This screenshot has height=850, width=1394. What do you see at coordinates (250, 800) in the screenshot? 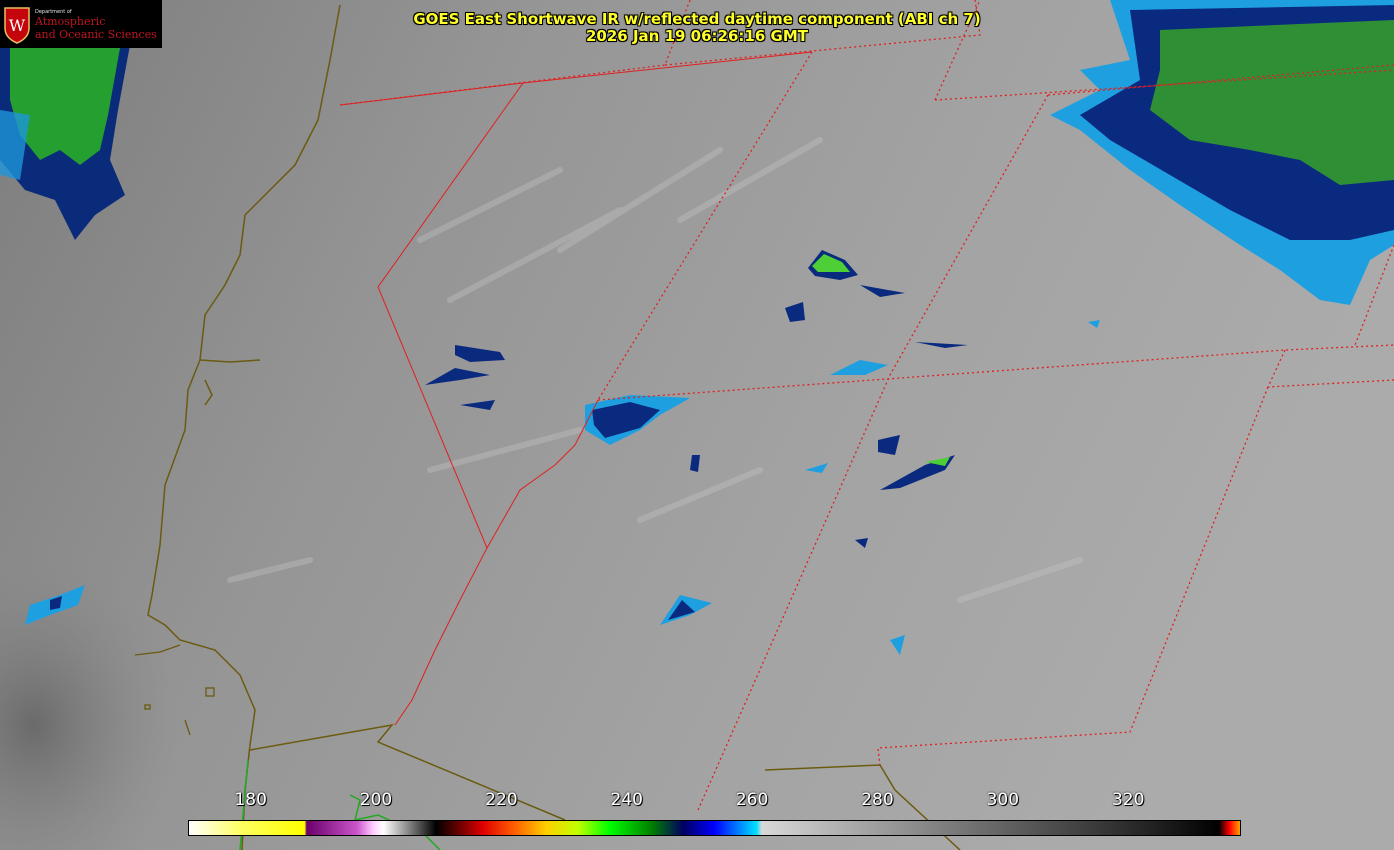
I see `colorbar-tick-label: 180` at bounding box center [250, 800].